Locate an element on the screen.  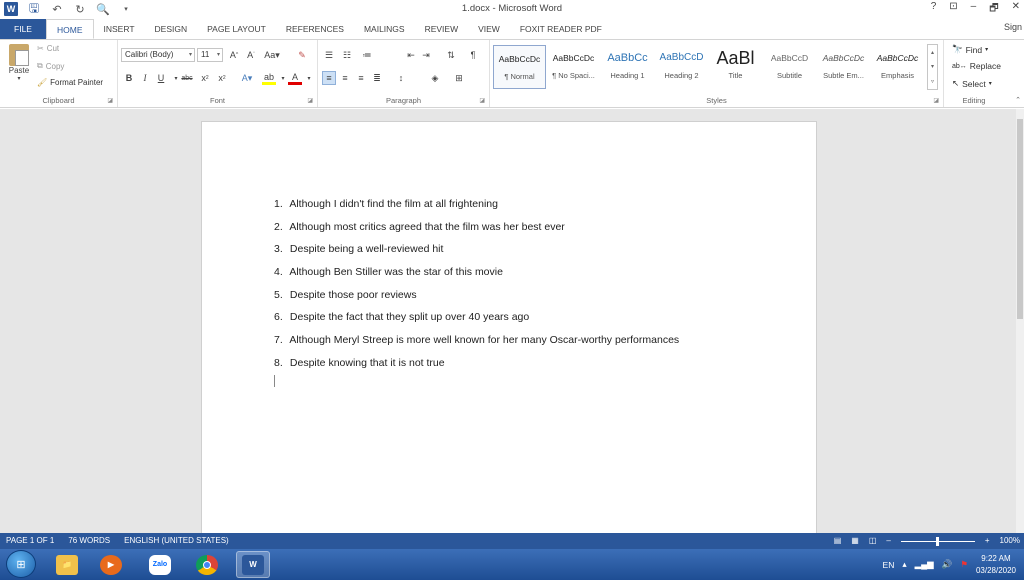
clock: 9:22 AM 03/28/2020 is located at coordinates (996, 565).